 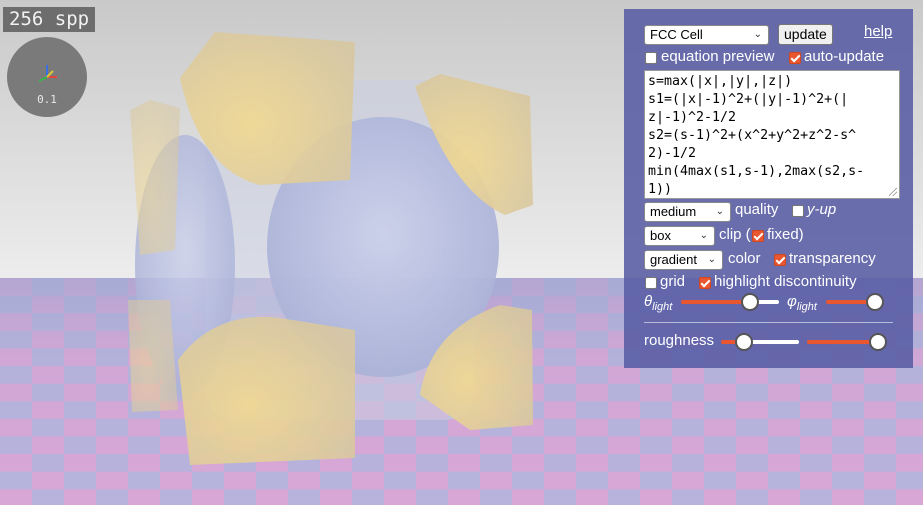 What do you see at coordinates (651, 283) in the screenshot?
I see `grid-checkbox` at bounding box center [651, 283].